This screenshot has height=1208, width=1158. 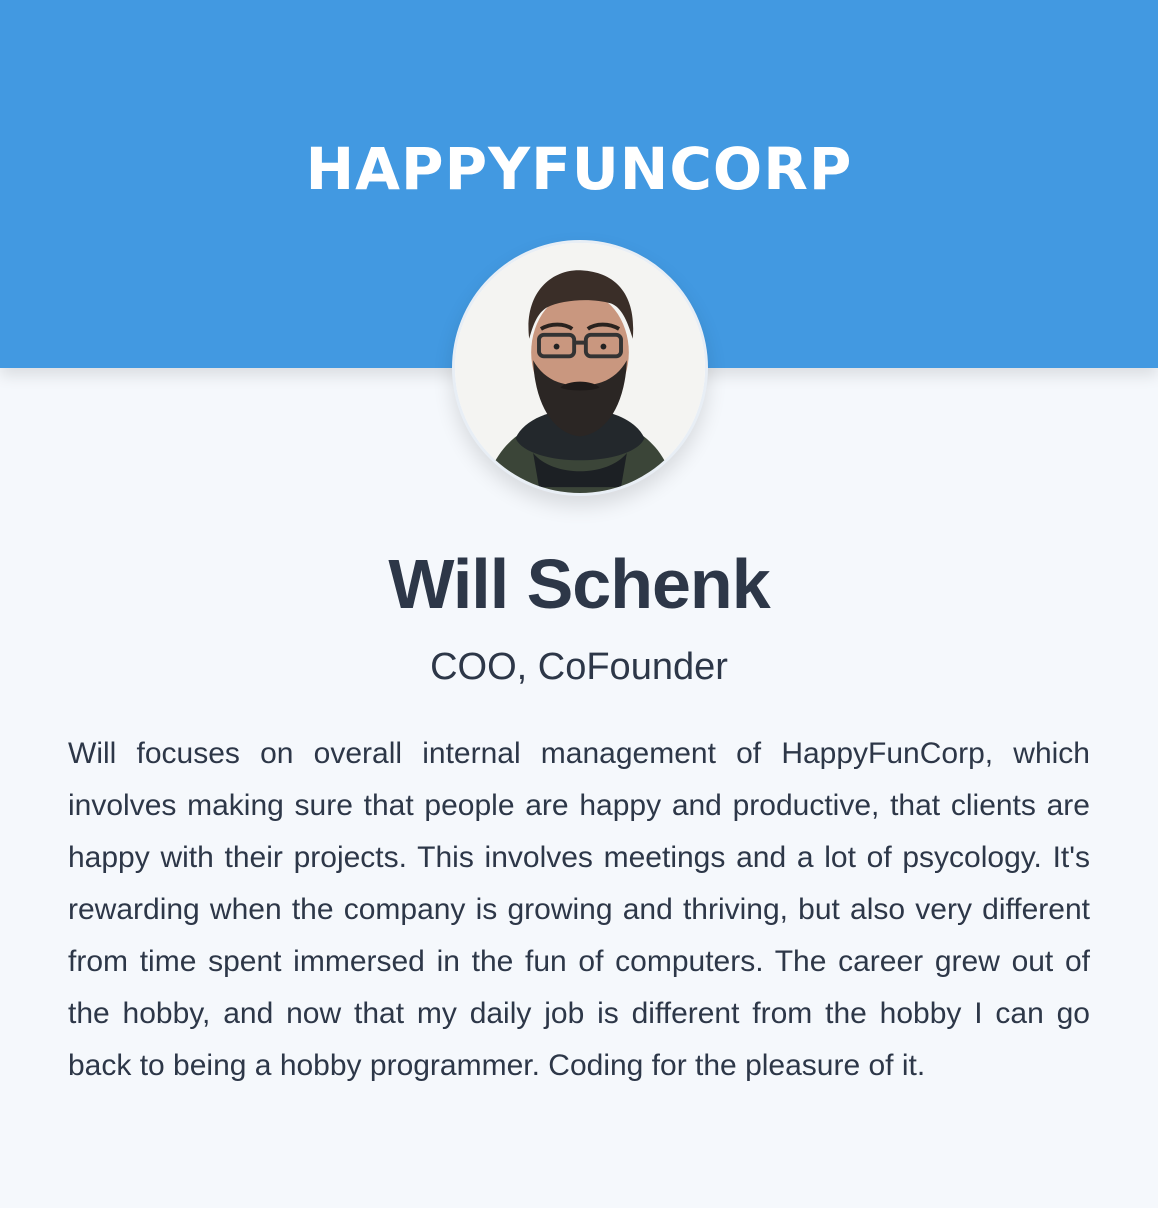 What do you see at coordinates (579, 667) in the screenshot?
I see `profile-title: COO, CoFounder` at bounding box center [579, 667].